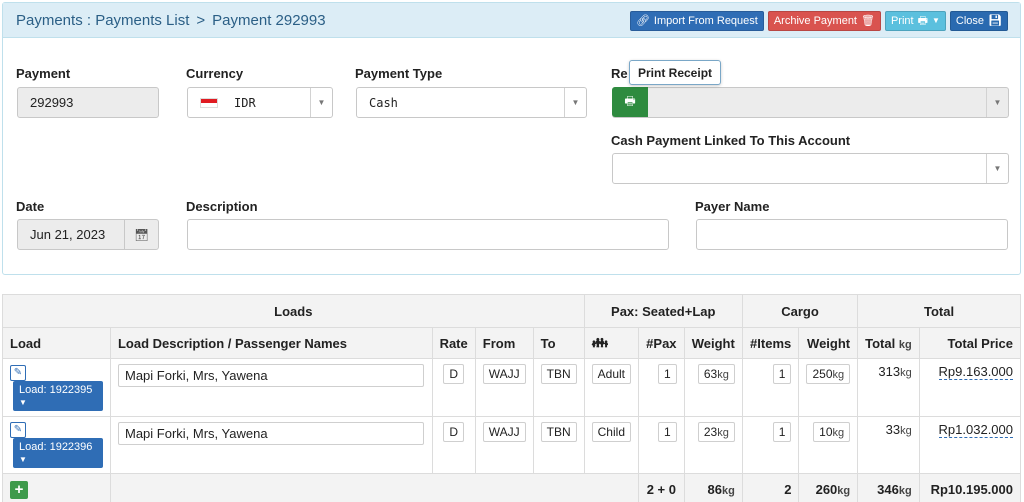  Describe the element at coordinates (504, 387) in the screenshot. I see `from-cell: WAJJ` at that location.